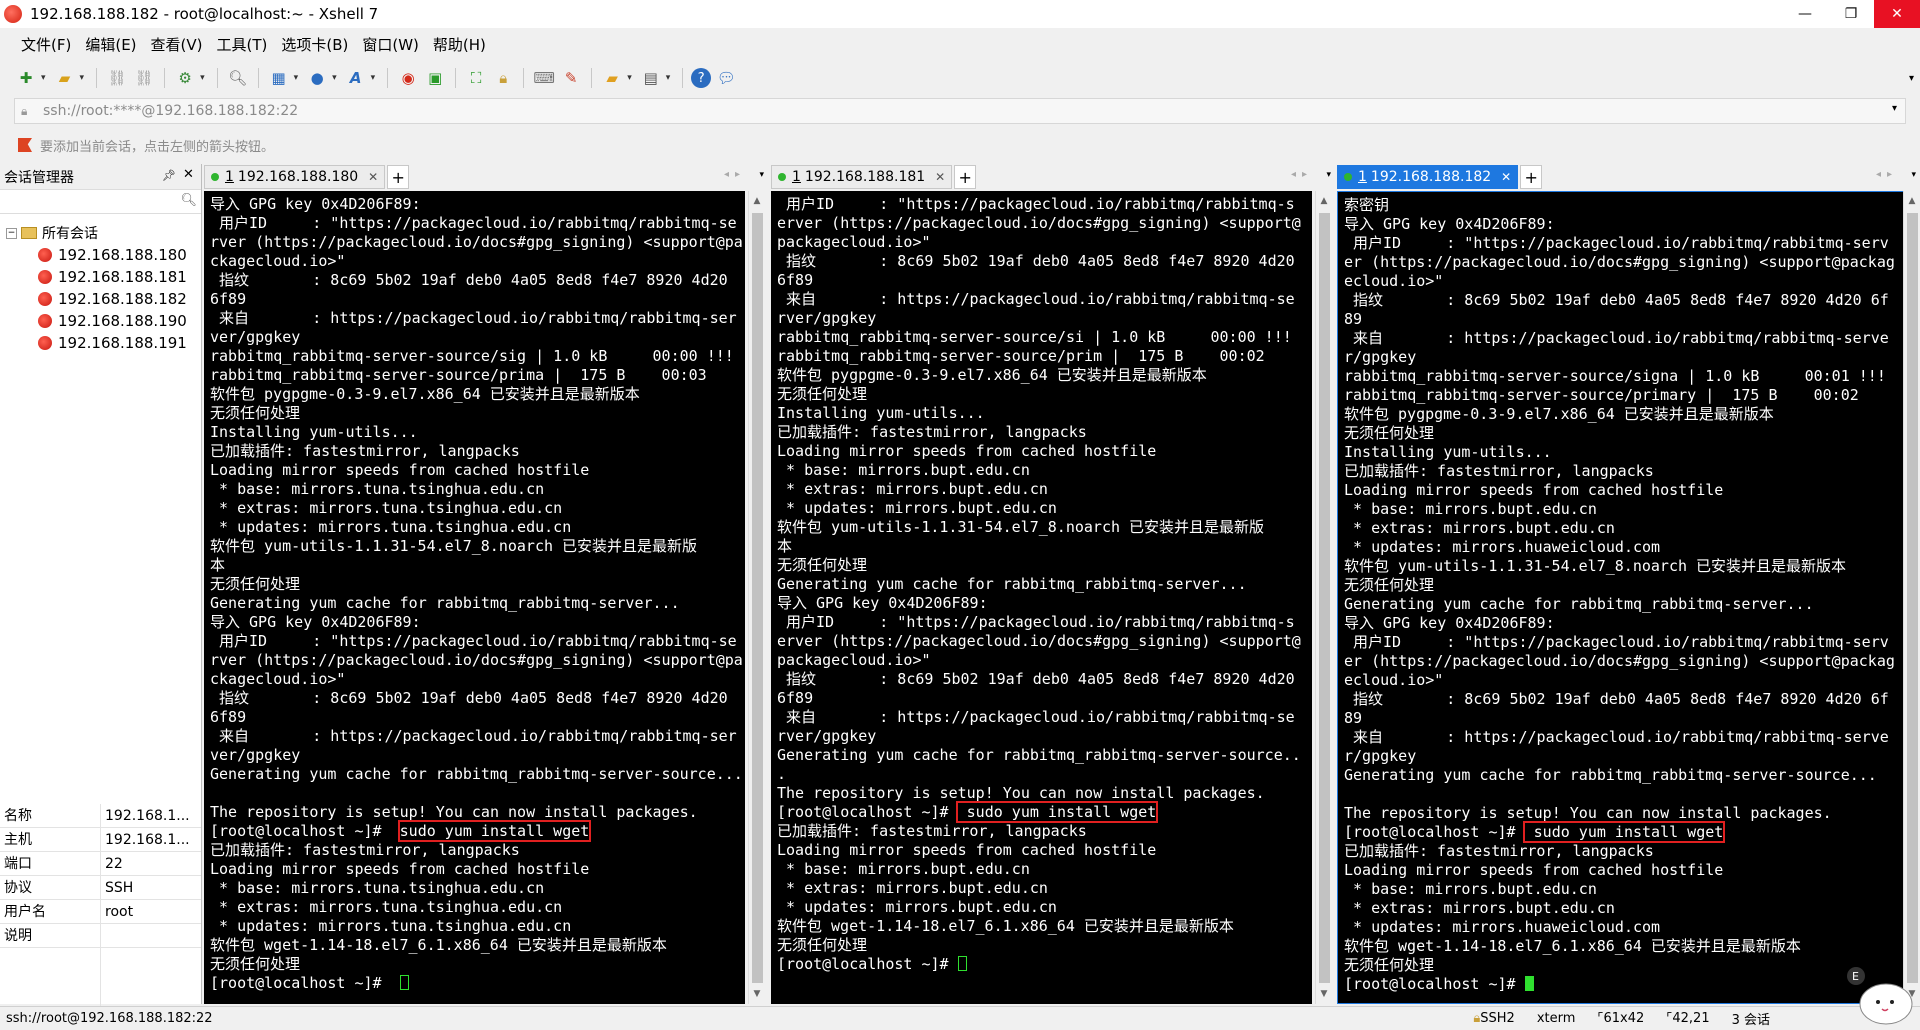  Describe the element at coordinates (391, 527) in the screenshot. I see `terminal-line: * updates: mirrors.tuna.tsinghua.edu.cn` at that location.